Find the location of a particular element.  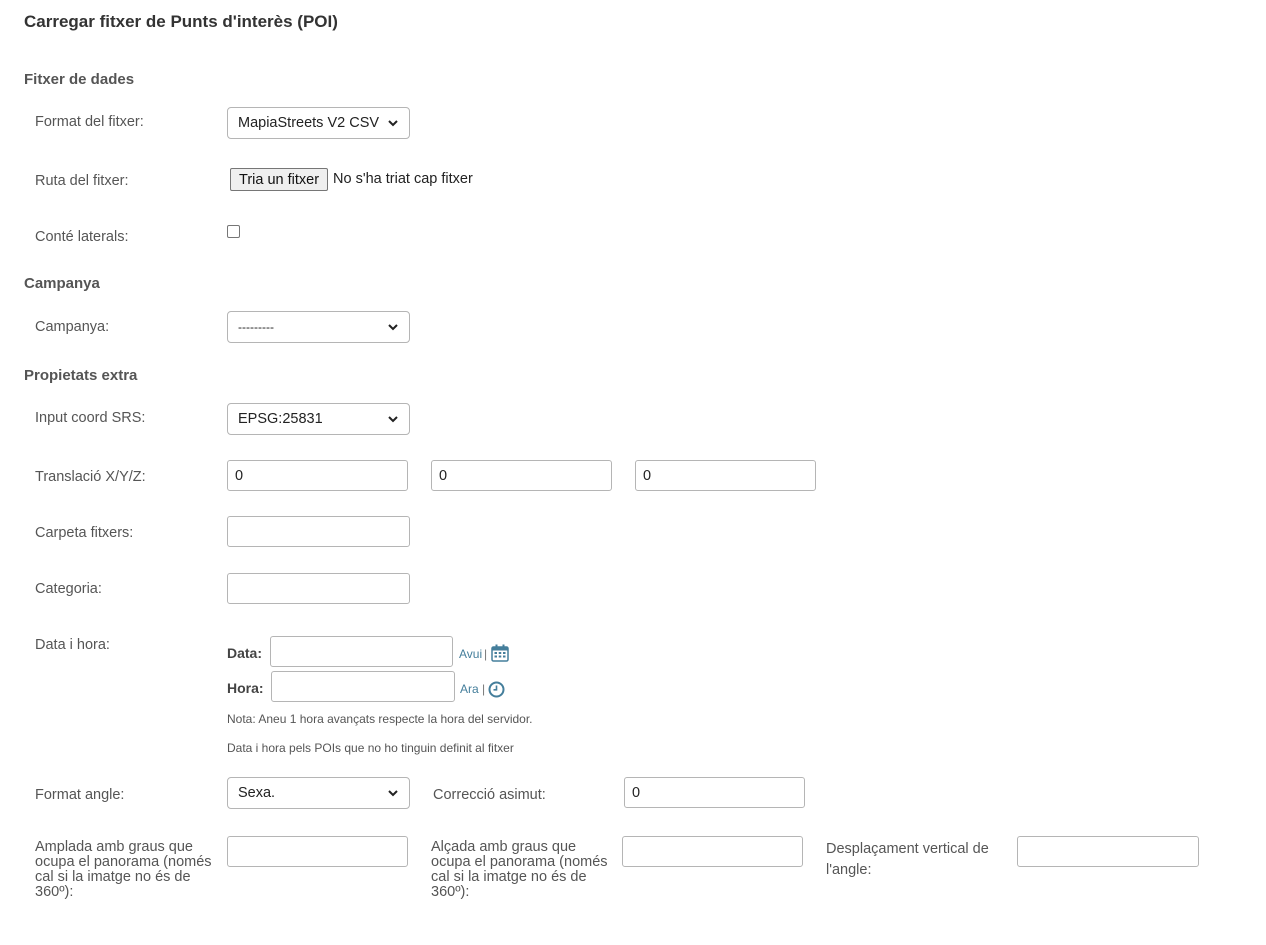

campaign-select: --------- is located at coordinates (318, 327).